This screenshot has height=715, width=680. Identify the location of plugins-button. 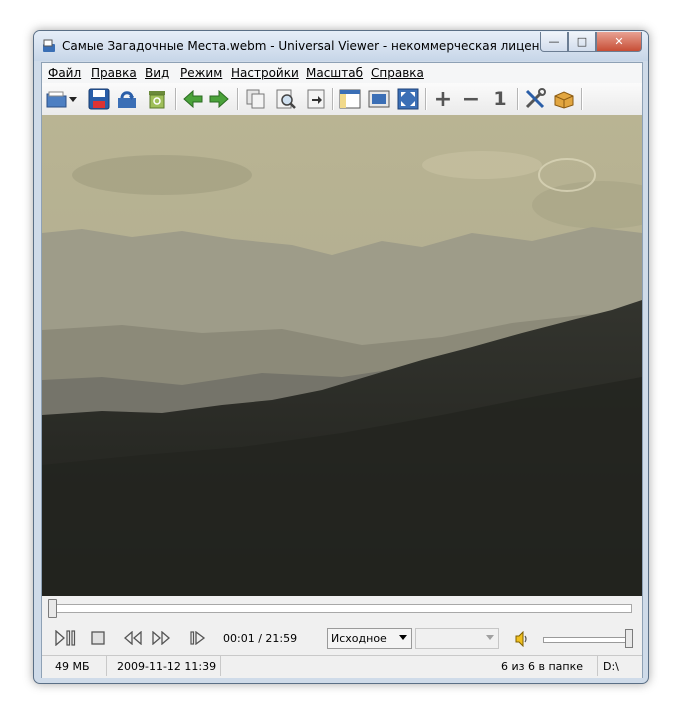
(564, 99).